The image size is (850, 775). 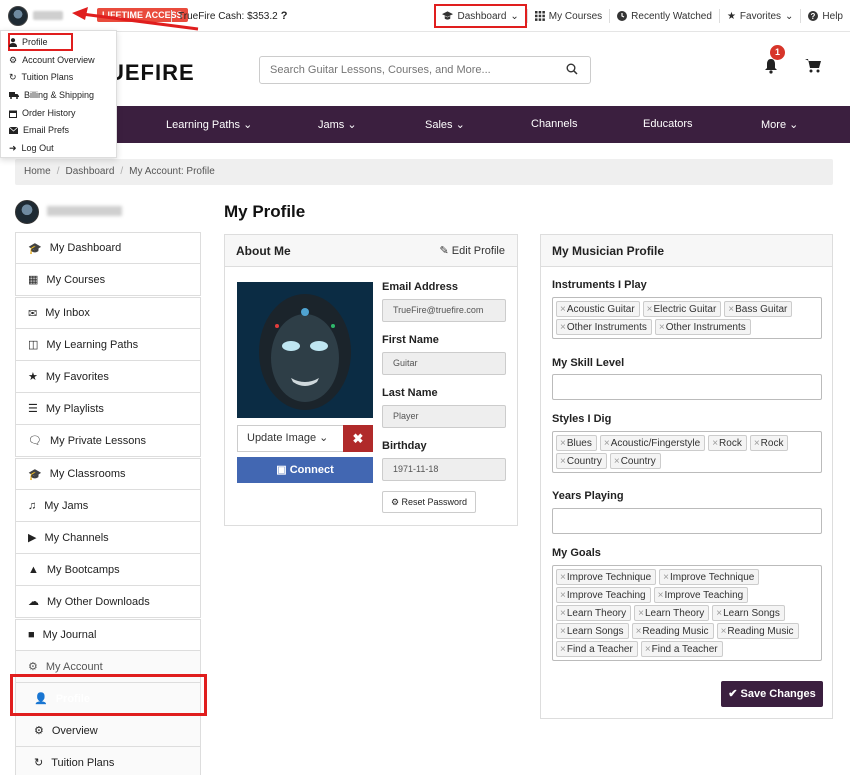 I want to click on save-changes-button: ✔ Save Changes, so click(x=772, y=694).